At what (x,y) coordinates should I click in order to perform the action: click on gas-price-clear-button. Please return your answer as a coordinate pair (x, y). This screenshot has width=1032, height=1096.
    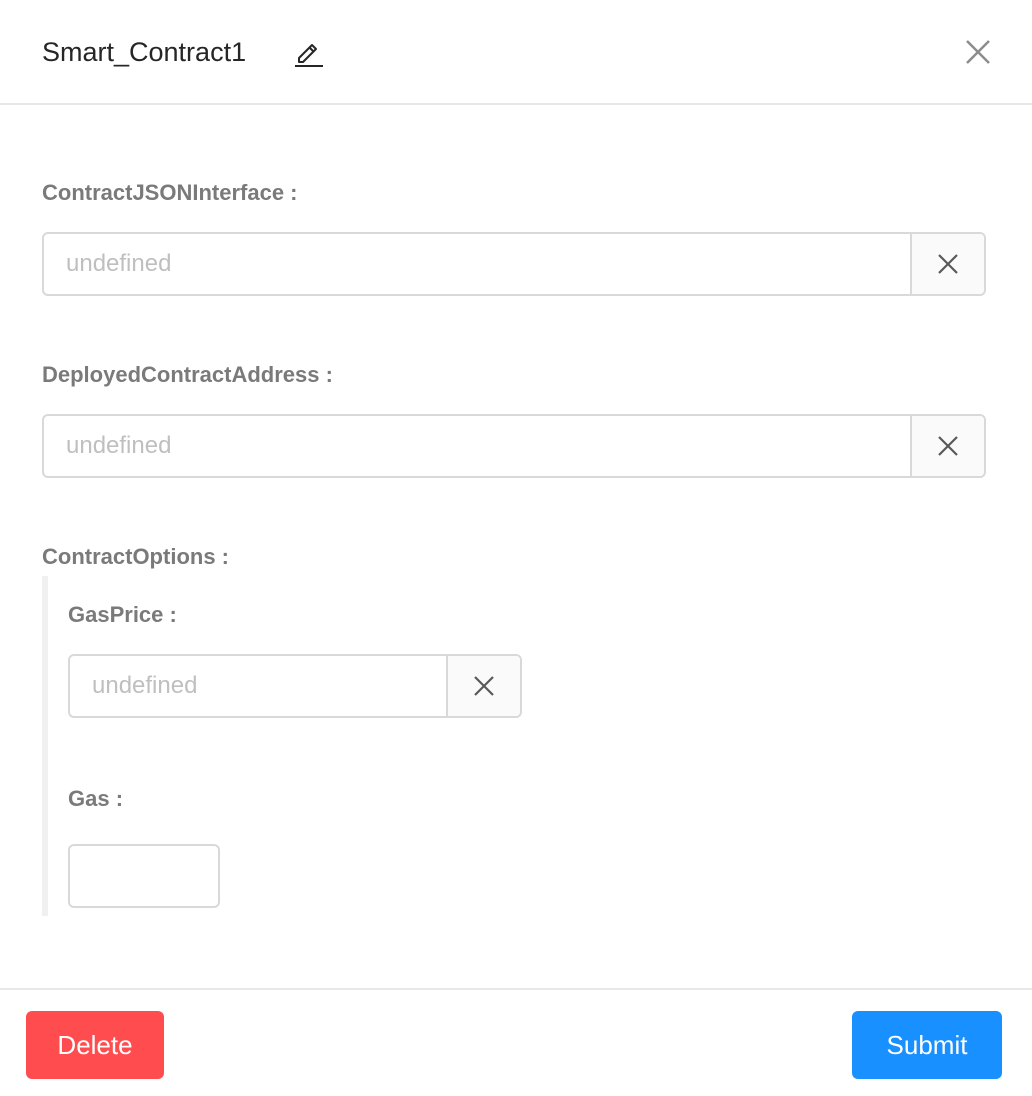
    Looking at the image, I should click on (483, 686).